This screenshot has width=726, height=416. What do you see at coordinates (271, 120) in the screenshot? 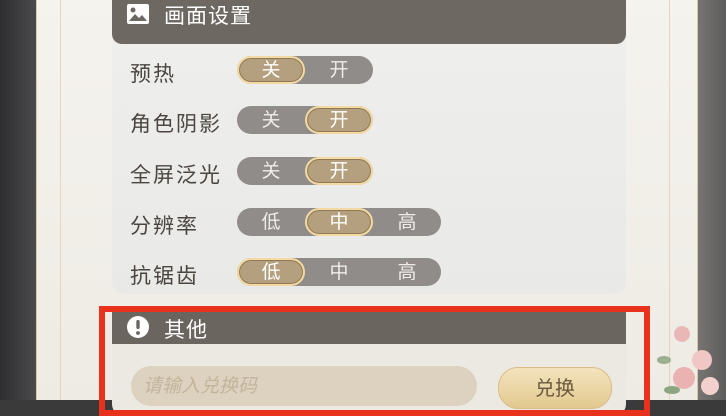
I see `character-shadow-option-off: 关` at bounding box center [271, 120].